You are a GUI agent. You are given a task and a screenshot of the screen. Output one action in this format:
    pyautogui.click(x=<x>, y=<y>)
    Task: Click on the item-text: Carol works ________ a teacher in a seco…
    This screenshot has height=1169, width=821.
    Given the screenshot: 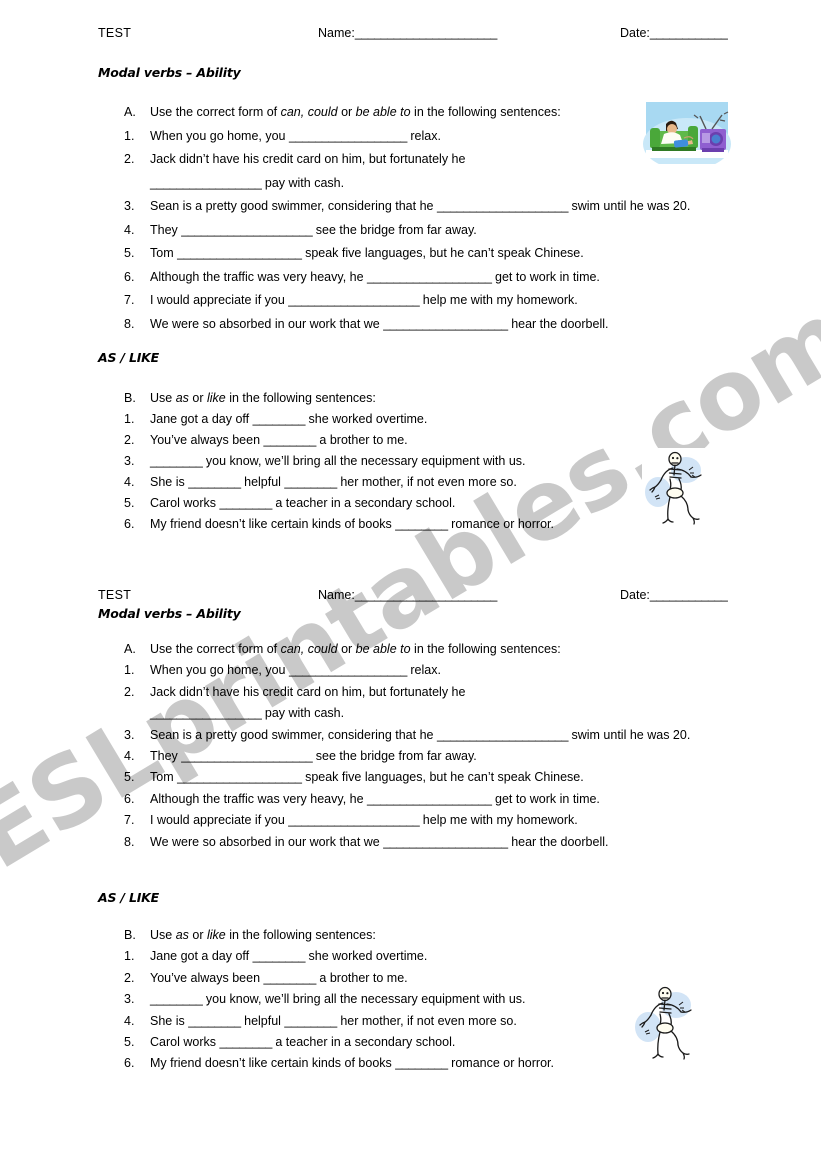 What is the action you would take?
    pyautogui.click(x=303, y=1042)
    